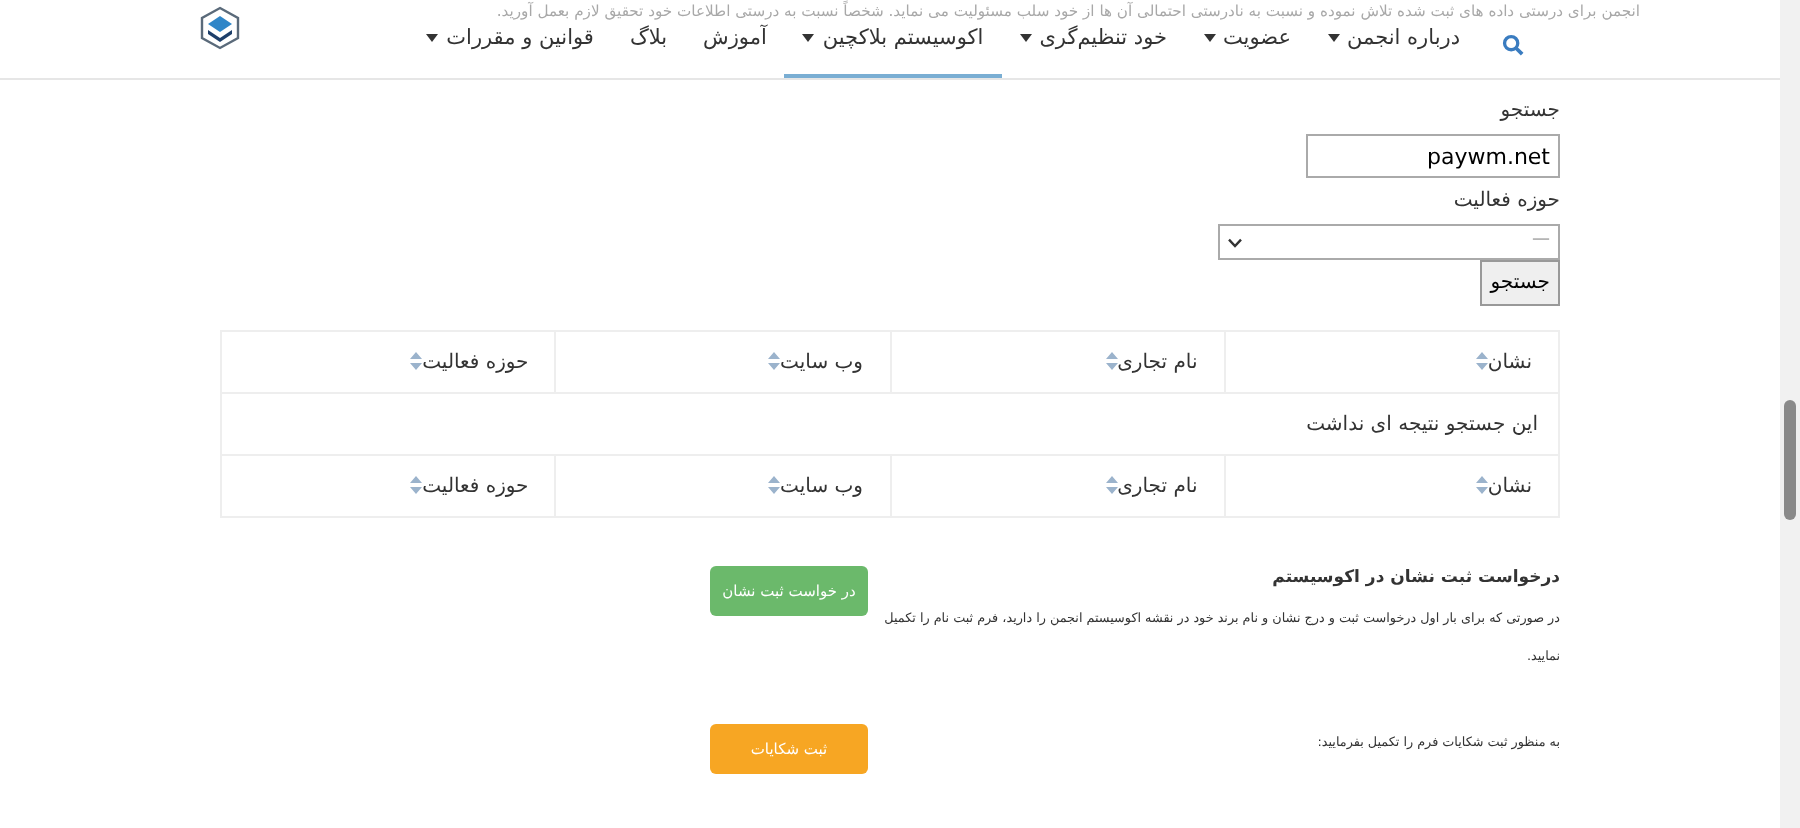  What do you see at coordinates (510, 51) in the screenshot?
I see `nav-link: قوانین و مقررات` at bounding box center [510, 51].